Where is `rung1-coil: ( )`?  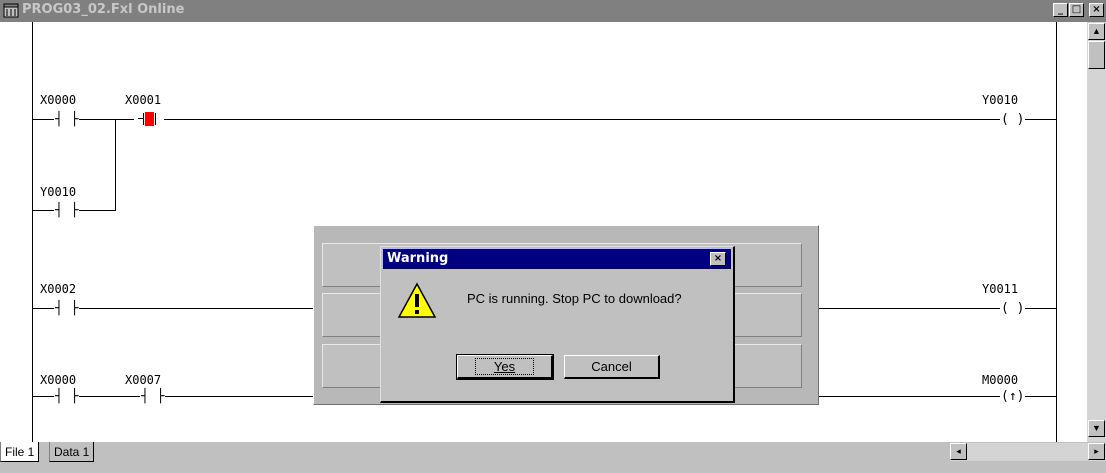 rung1-coil: ( ) is located at coordinates (1013, 119).